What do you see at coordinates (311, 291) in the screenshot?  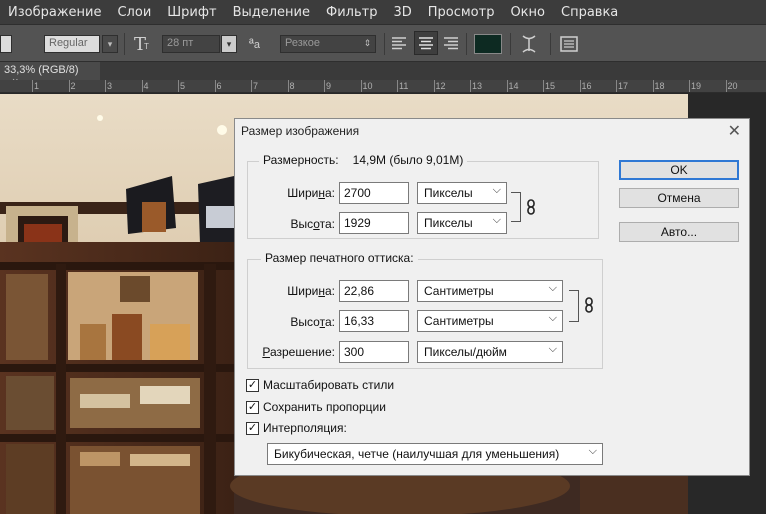 I see `print-width-label: Ширина:` at bounding box center [311, 291].